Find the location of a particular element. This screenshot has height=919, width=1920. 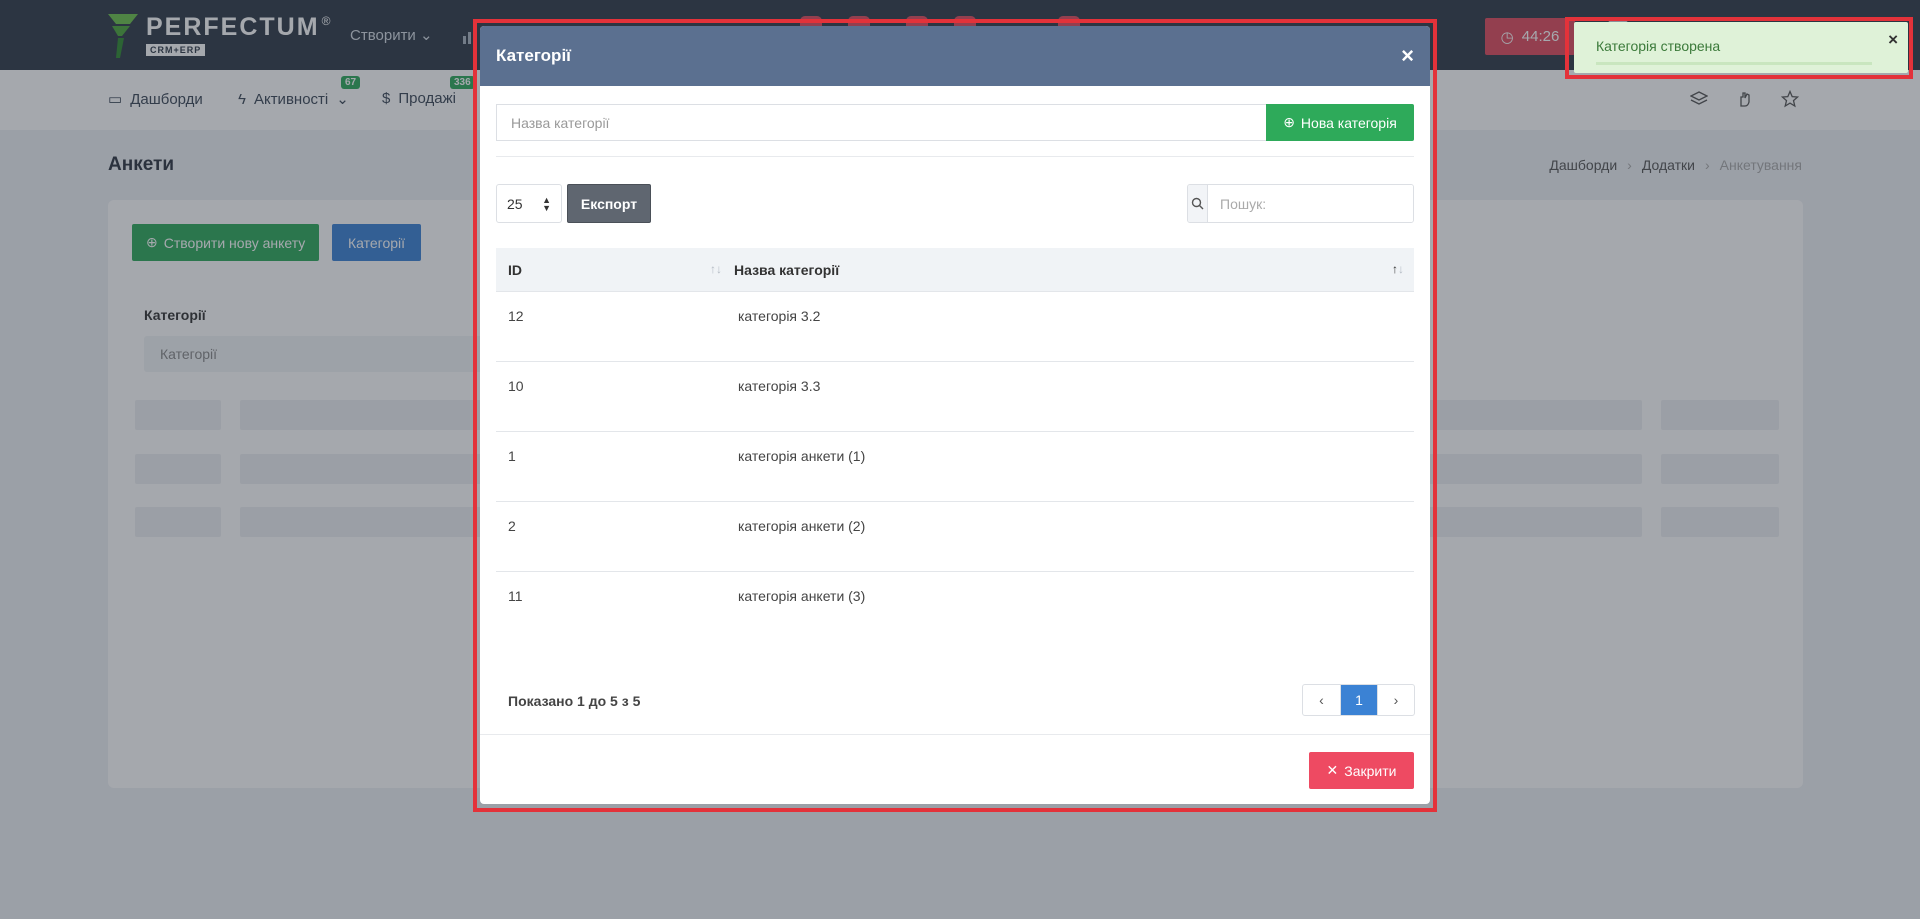

column-header-id: ID ↑↓ is located at coordinates (615, 270).